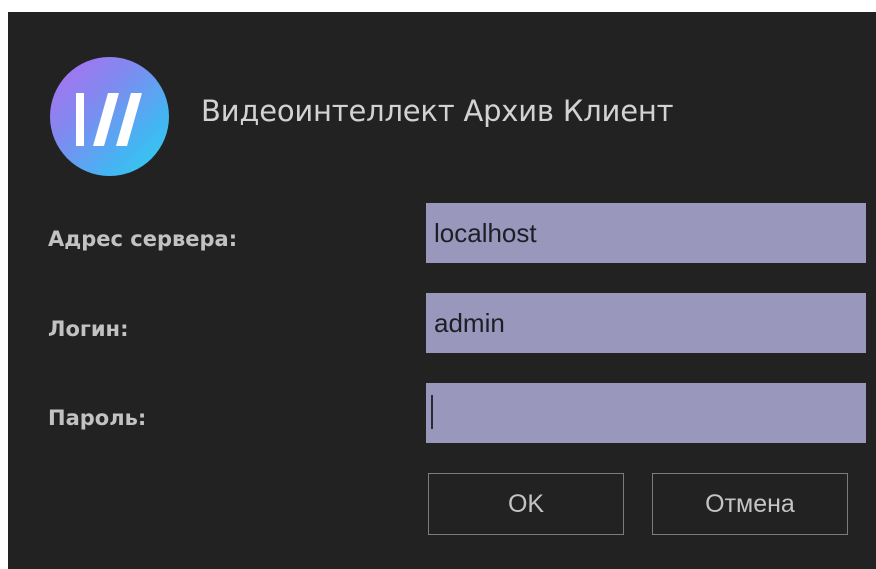 The height and width of the screenshot is (569, 876). I want to click on login-label: Логин:, so click(88, 329).